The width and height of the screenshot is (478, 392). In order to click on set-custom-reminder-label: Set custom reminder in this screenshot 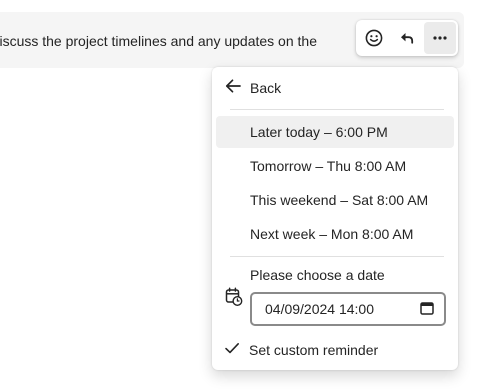, I will do `click(314, 350)`.